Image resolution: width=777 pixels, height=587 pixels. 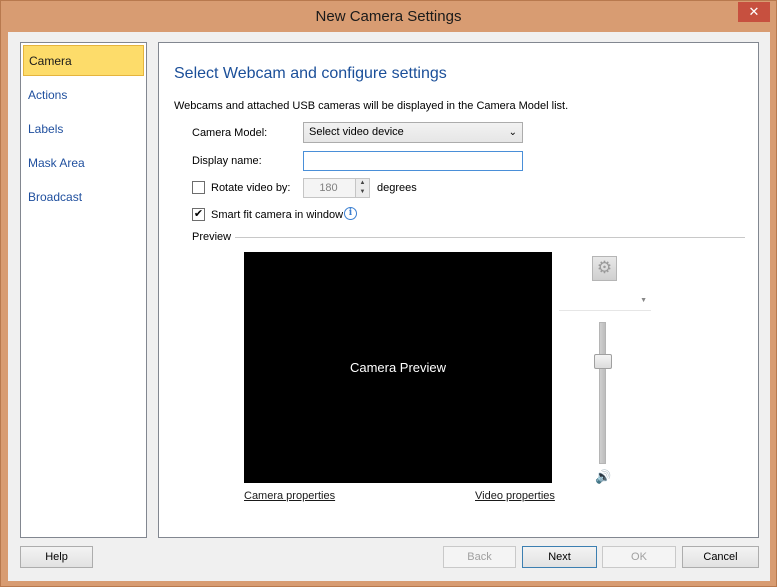 I want to click on help-button: Help, so click(x=56, y=557).